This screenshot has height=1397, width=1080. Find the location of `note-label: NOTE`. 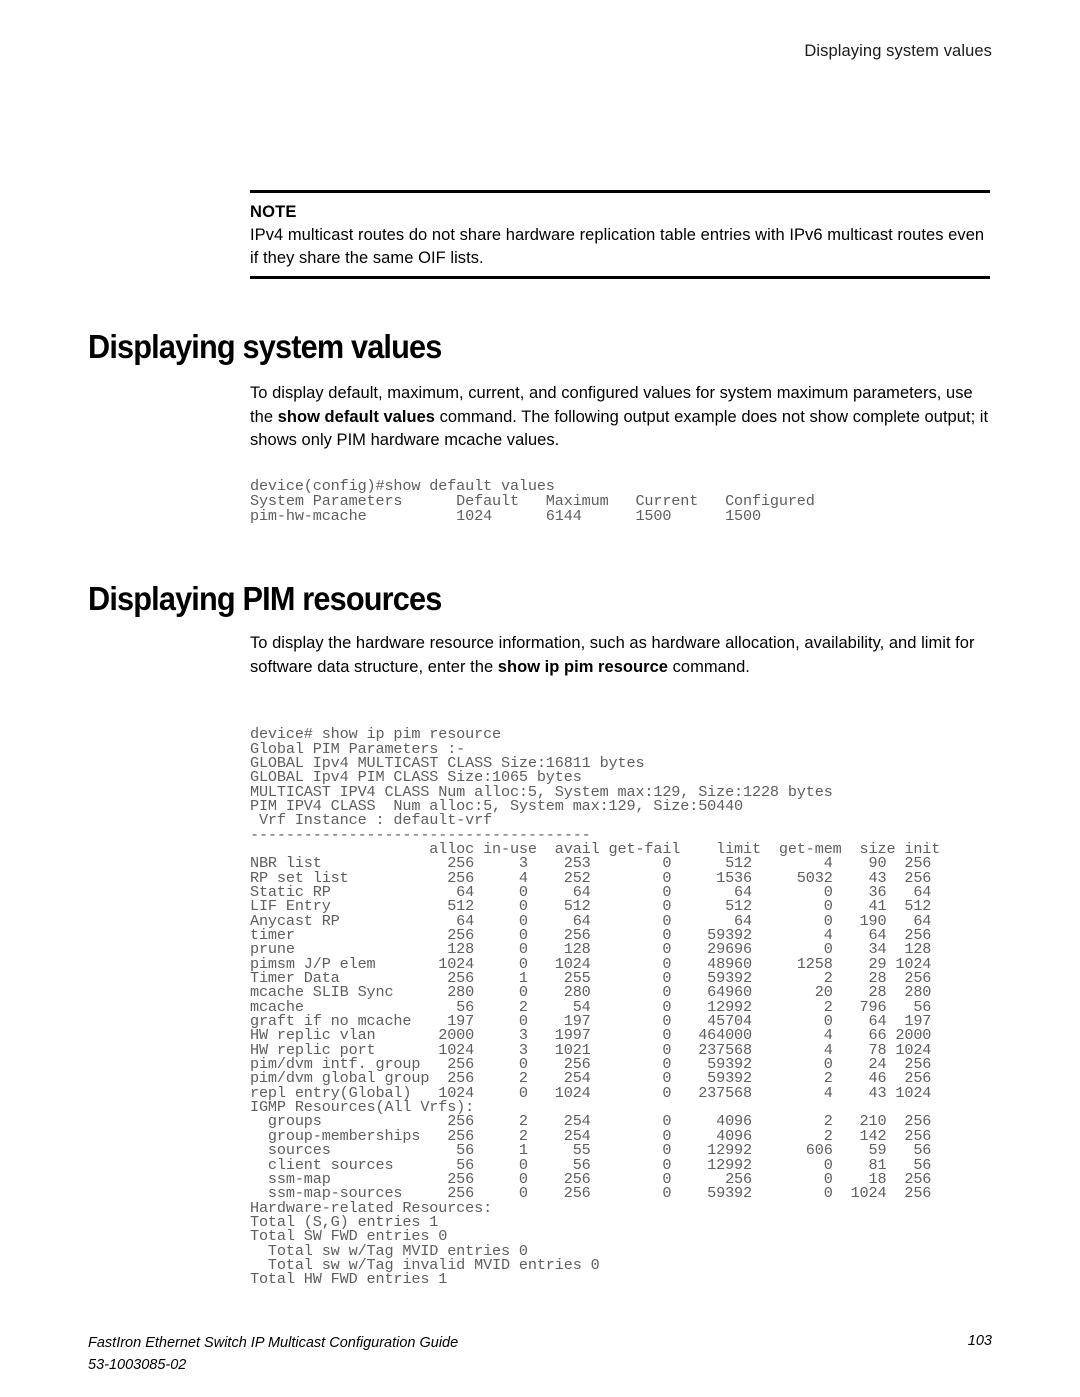

note-label: NOTE is located at coordinates (273, 212).